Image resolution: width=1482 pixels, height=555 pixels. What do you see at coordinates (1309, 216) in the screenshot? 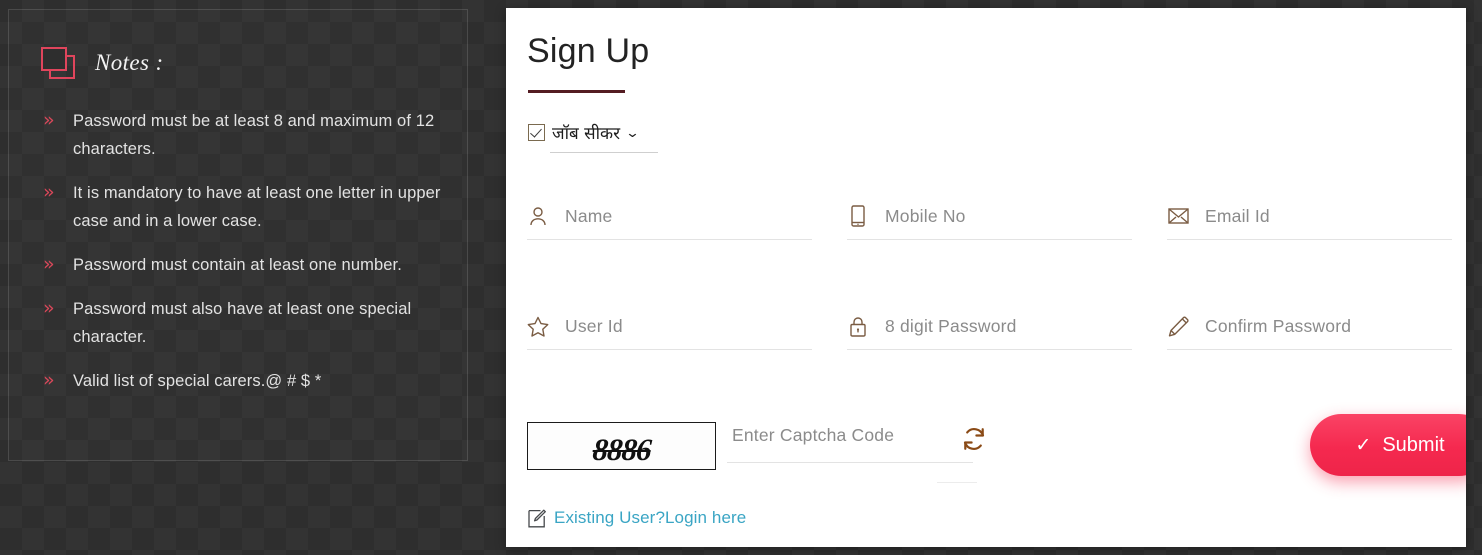
I see `email-field: Email Id` at bounding box center [1309, 216].